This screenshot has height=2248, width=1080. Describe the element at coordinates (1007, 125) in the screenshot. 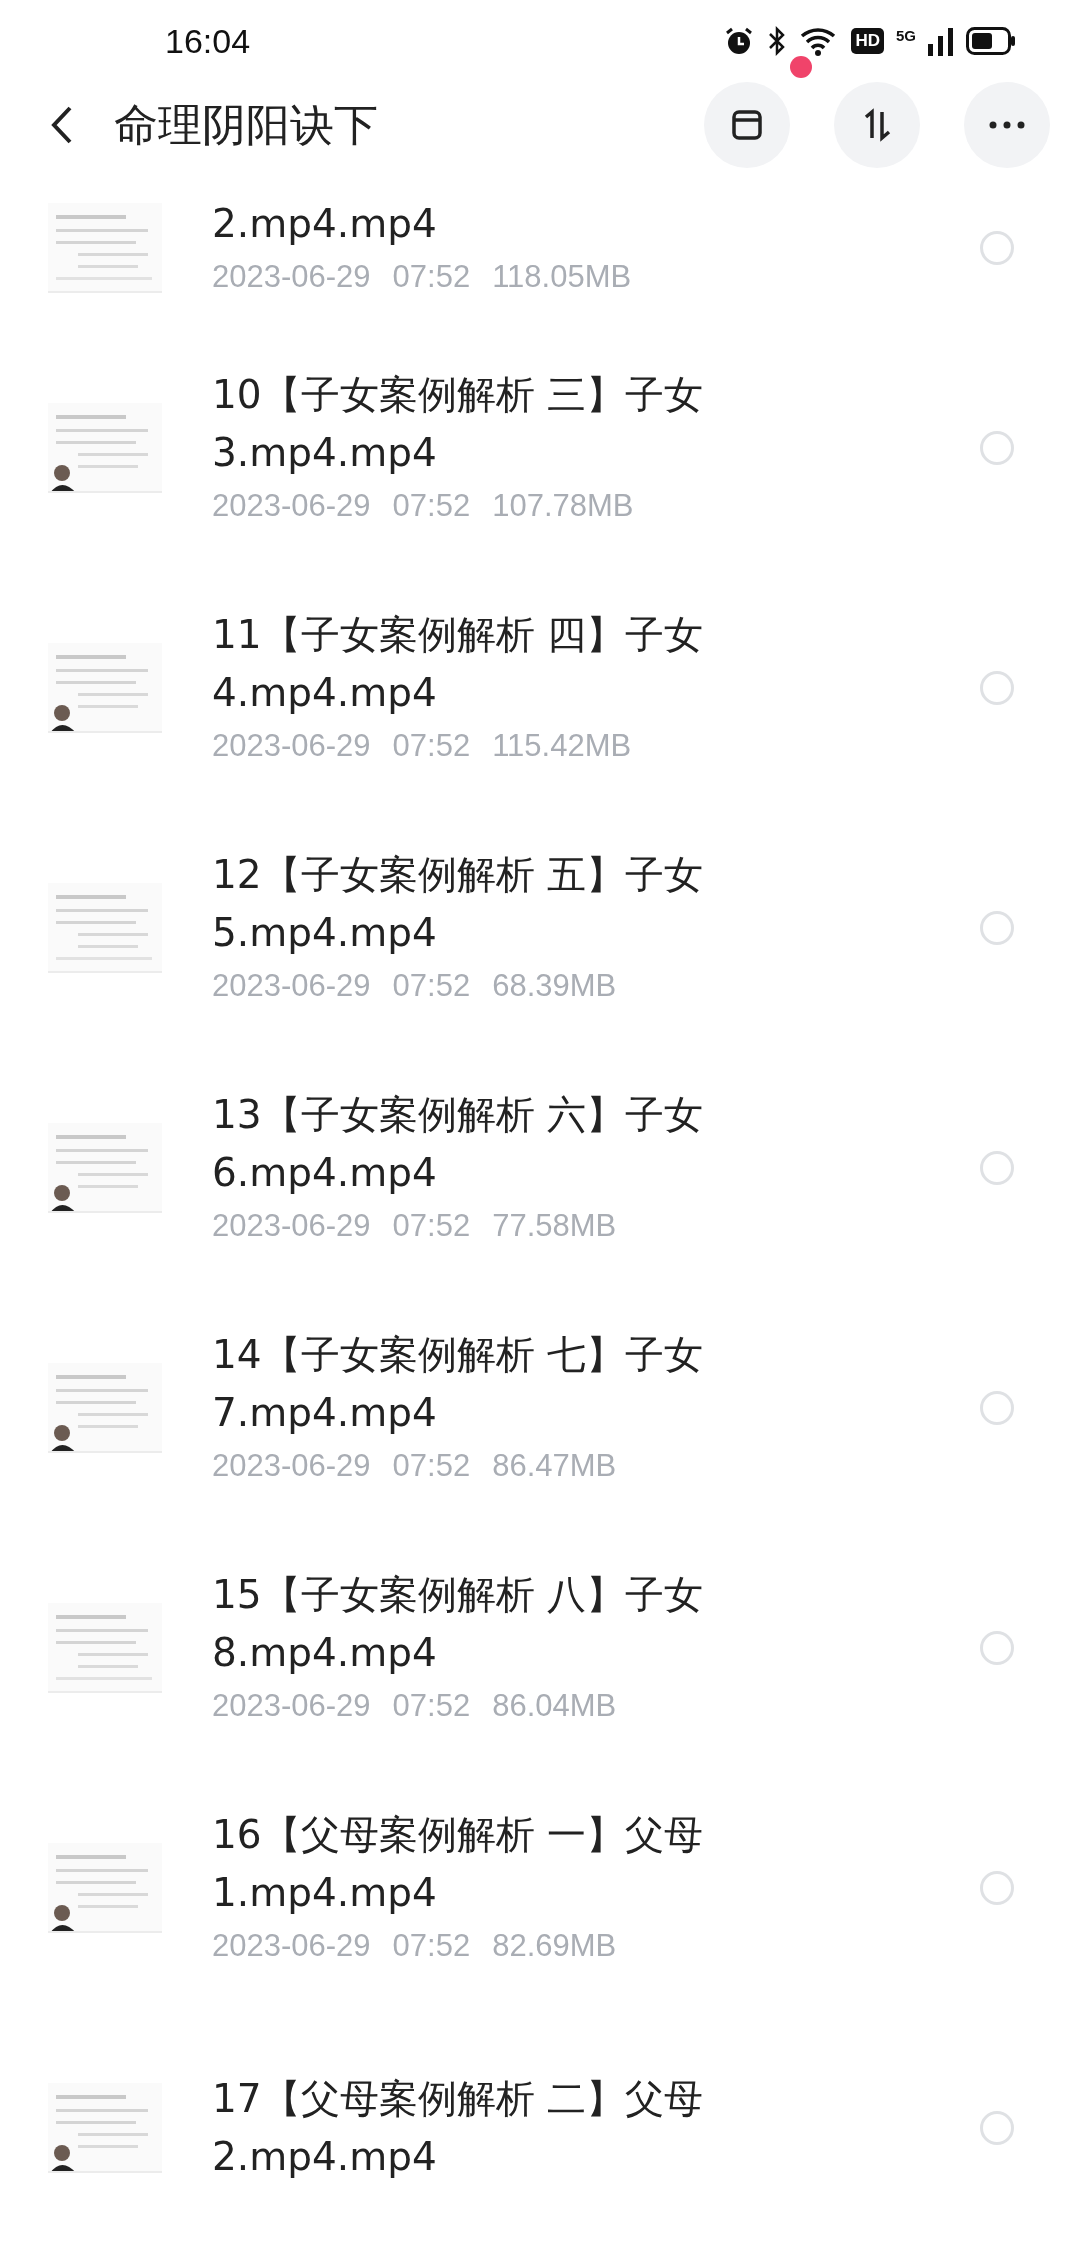

I see `more-icon` at that location.